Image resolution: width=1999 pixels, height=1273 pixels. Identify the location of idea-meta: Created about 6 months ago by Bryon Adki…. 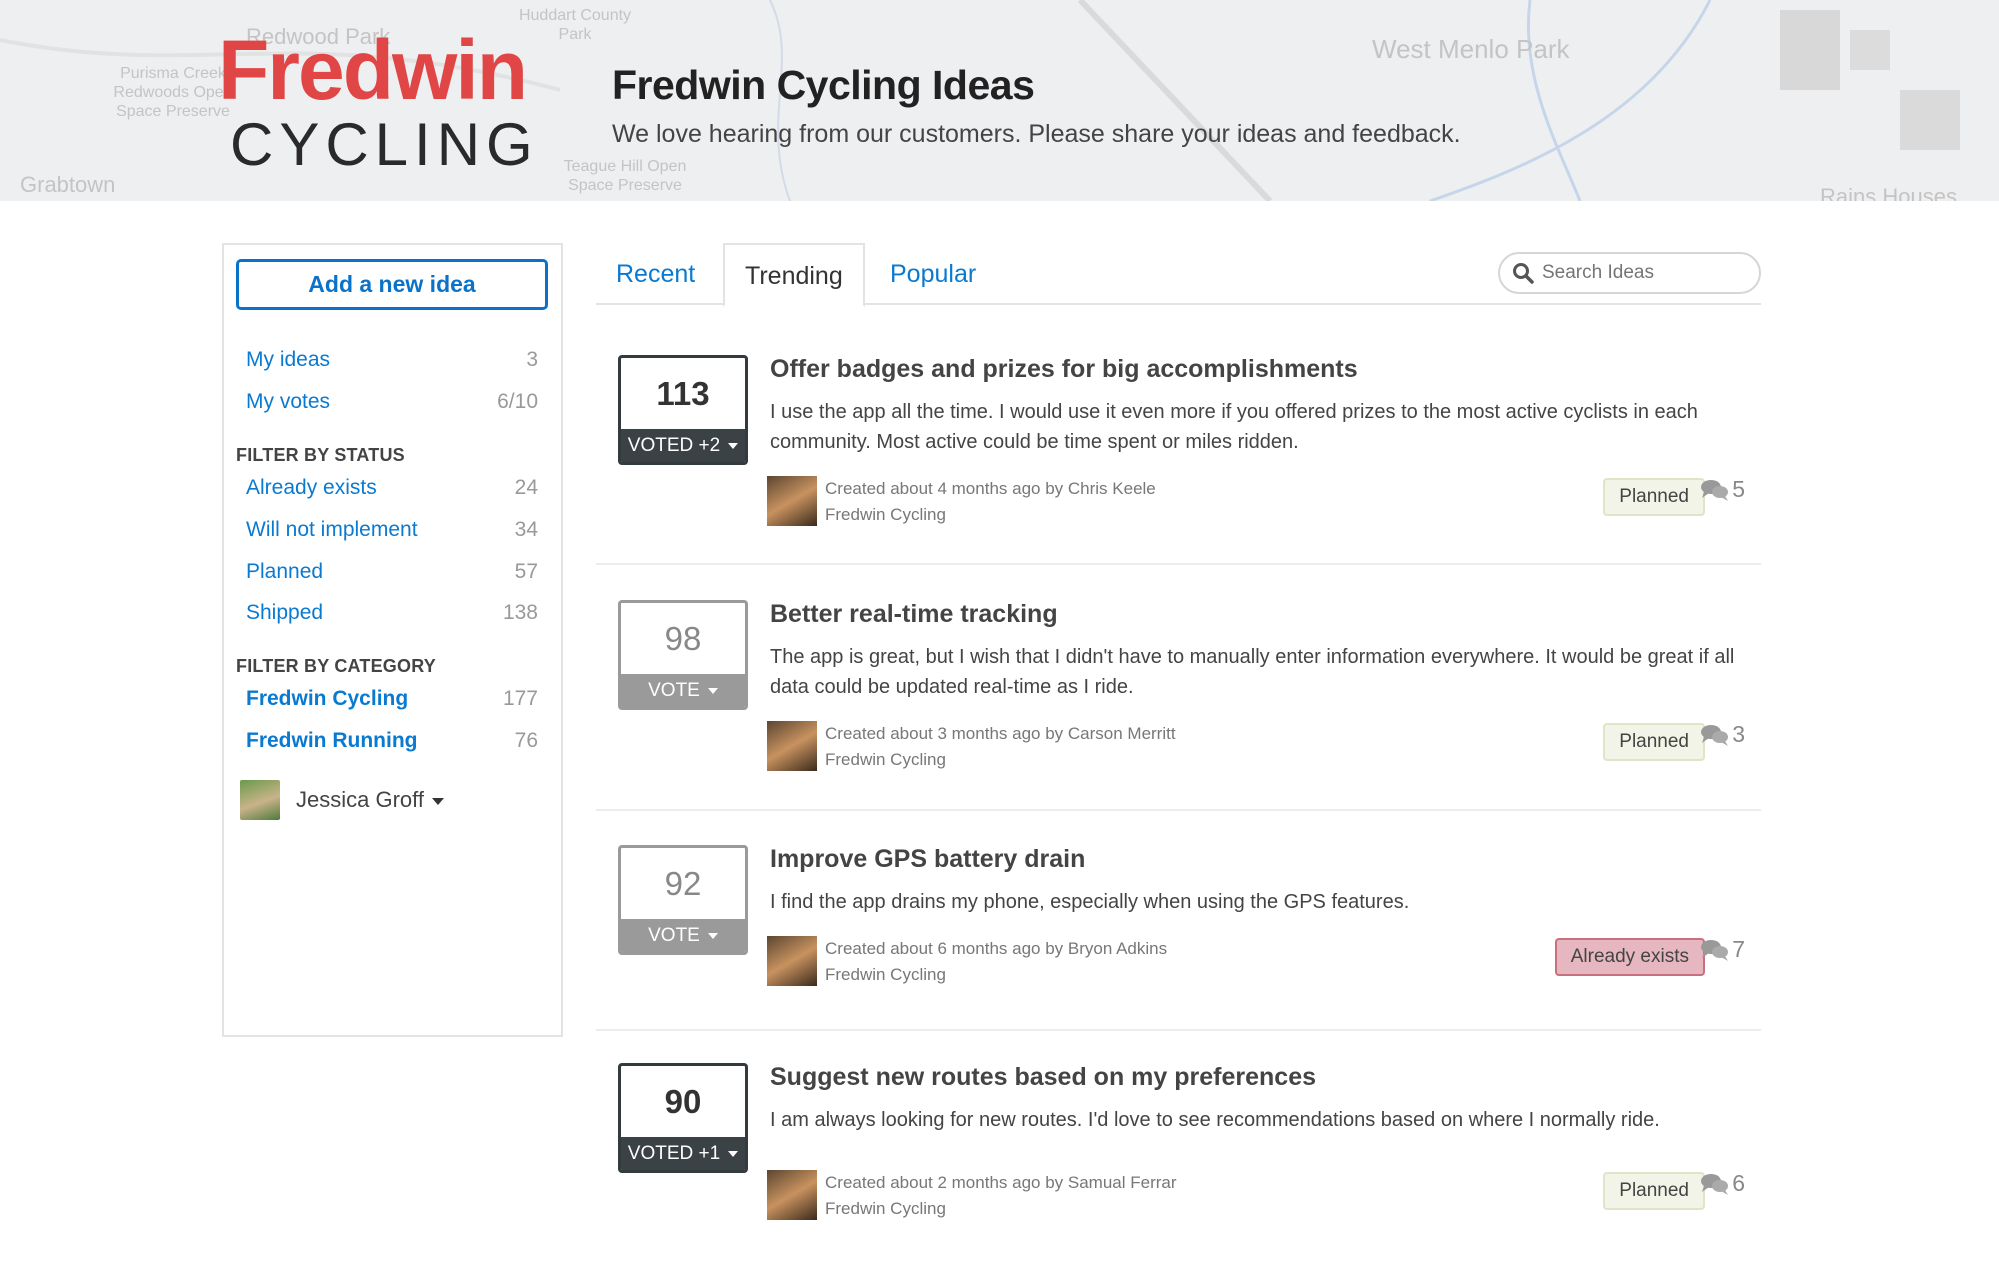
(967, 962).